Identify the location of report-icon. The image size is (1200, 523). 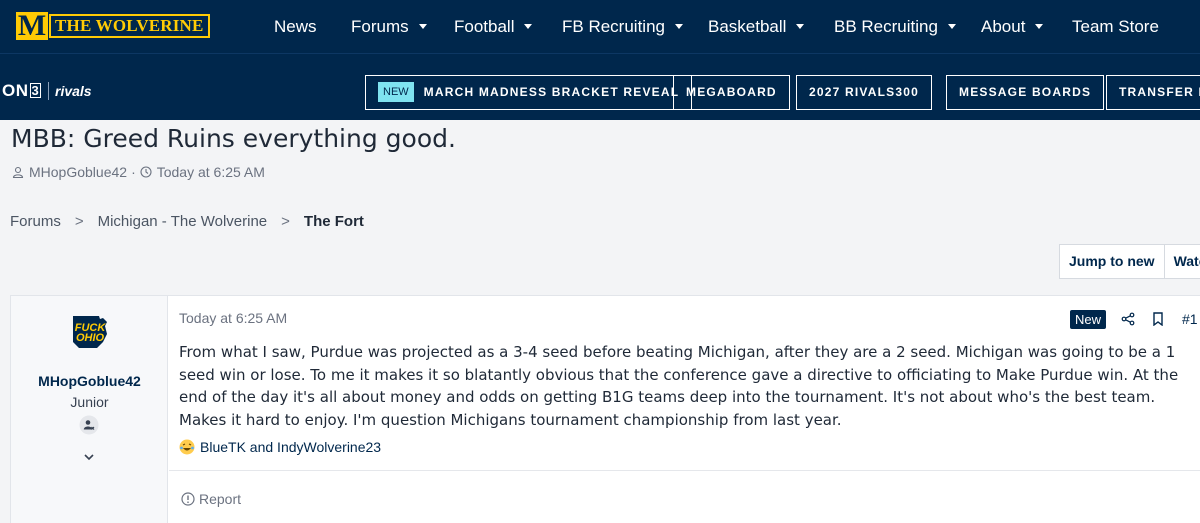
(188, 499).